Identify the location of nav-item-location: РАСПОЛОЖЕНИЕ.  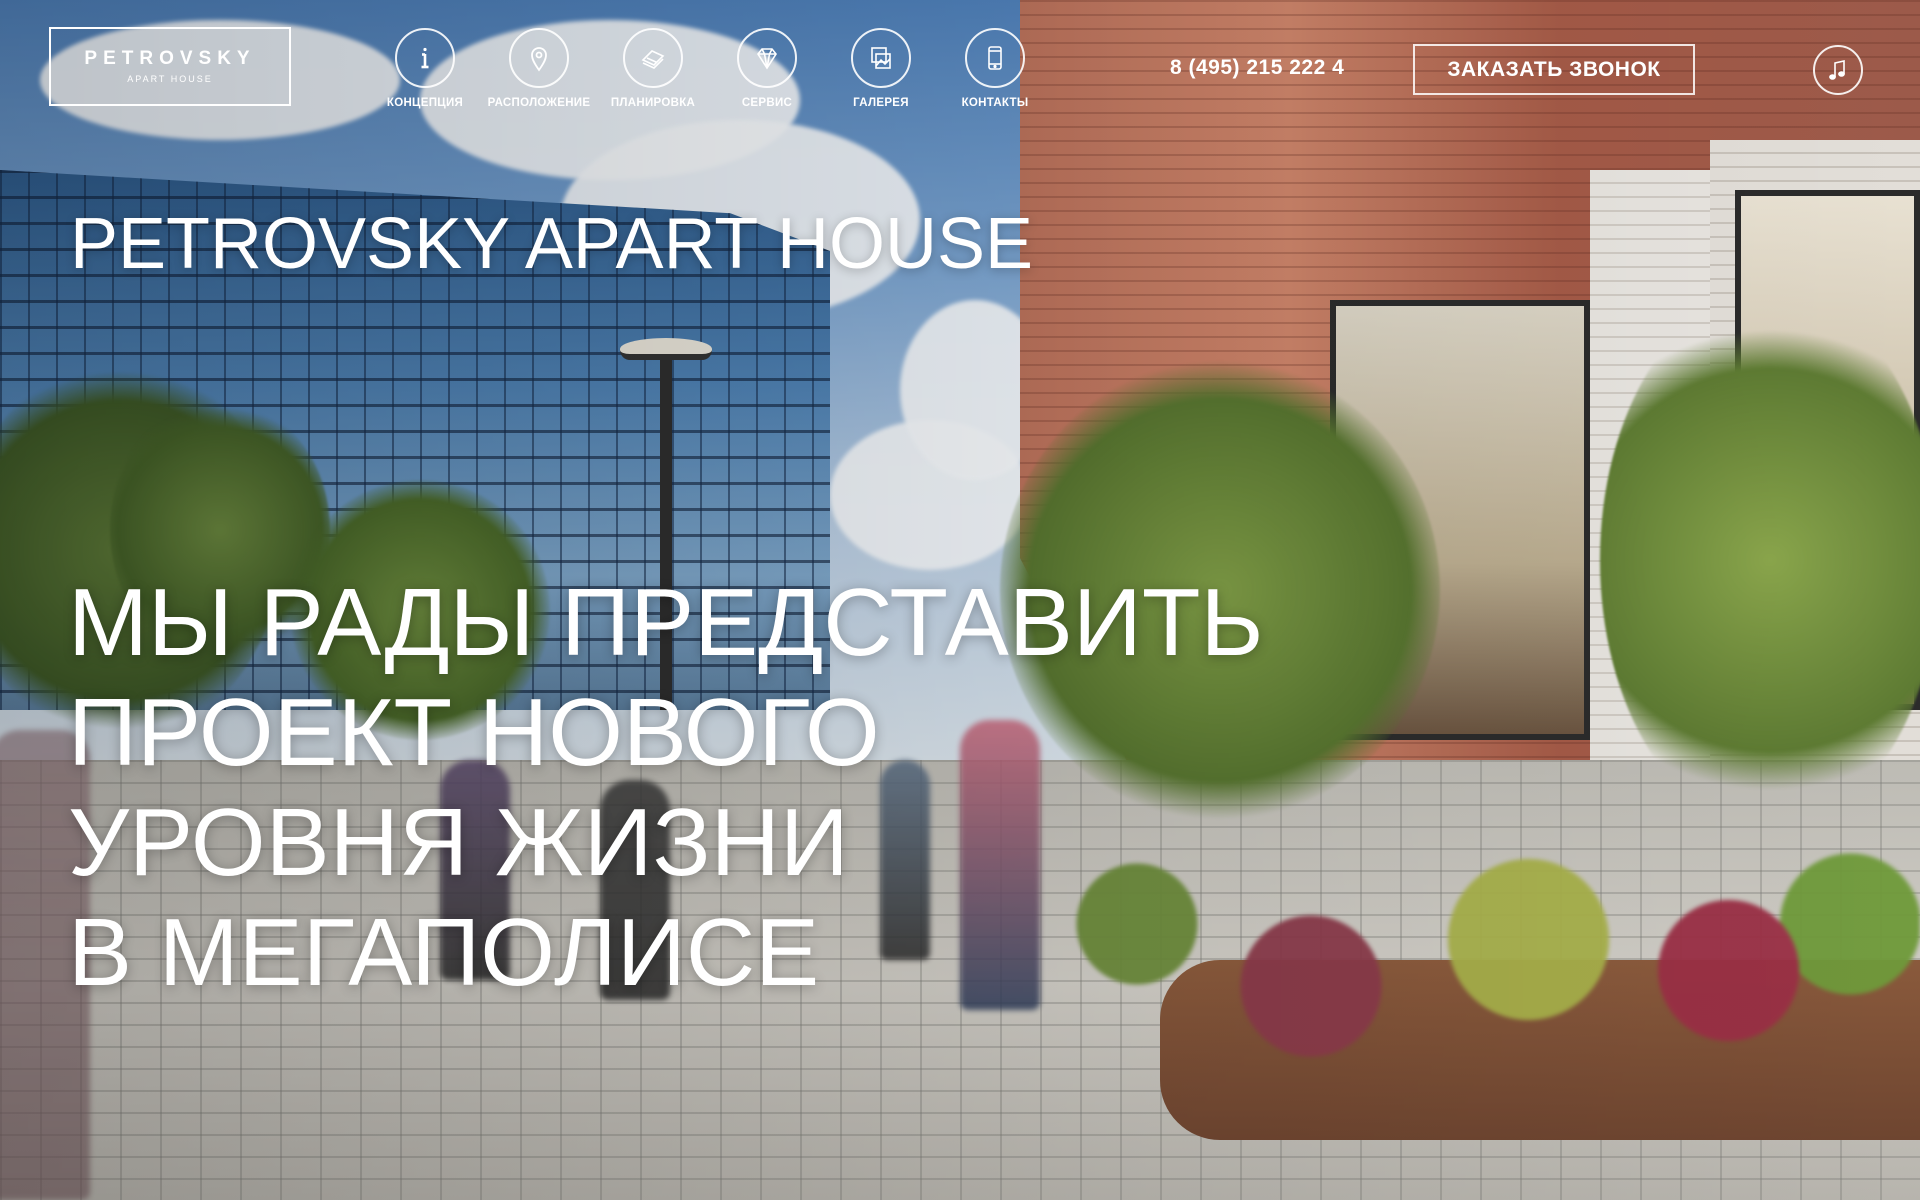
(539, 70).